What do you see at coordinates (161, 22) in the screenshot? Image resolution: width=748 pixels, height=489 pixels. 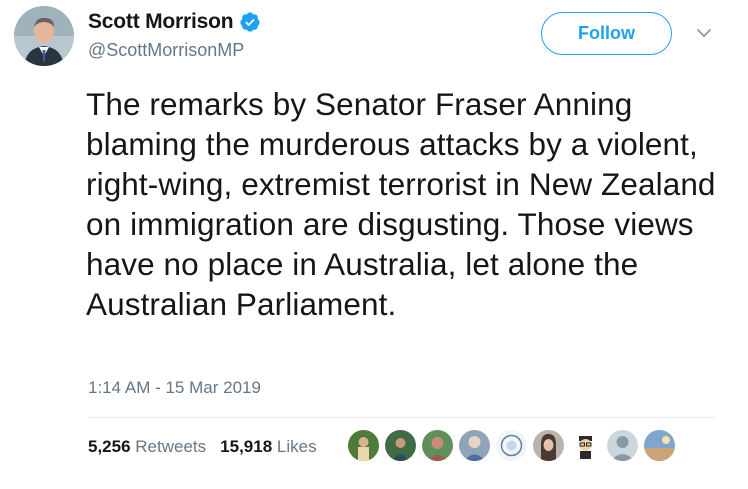 I see `author-display-name: Scott Morrison` at bounding box center [161, 22].